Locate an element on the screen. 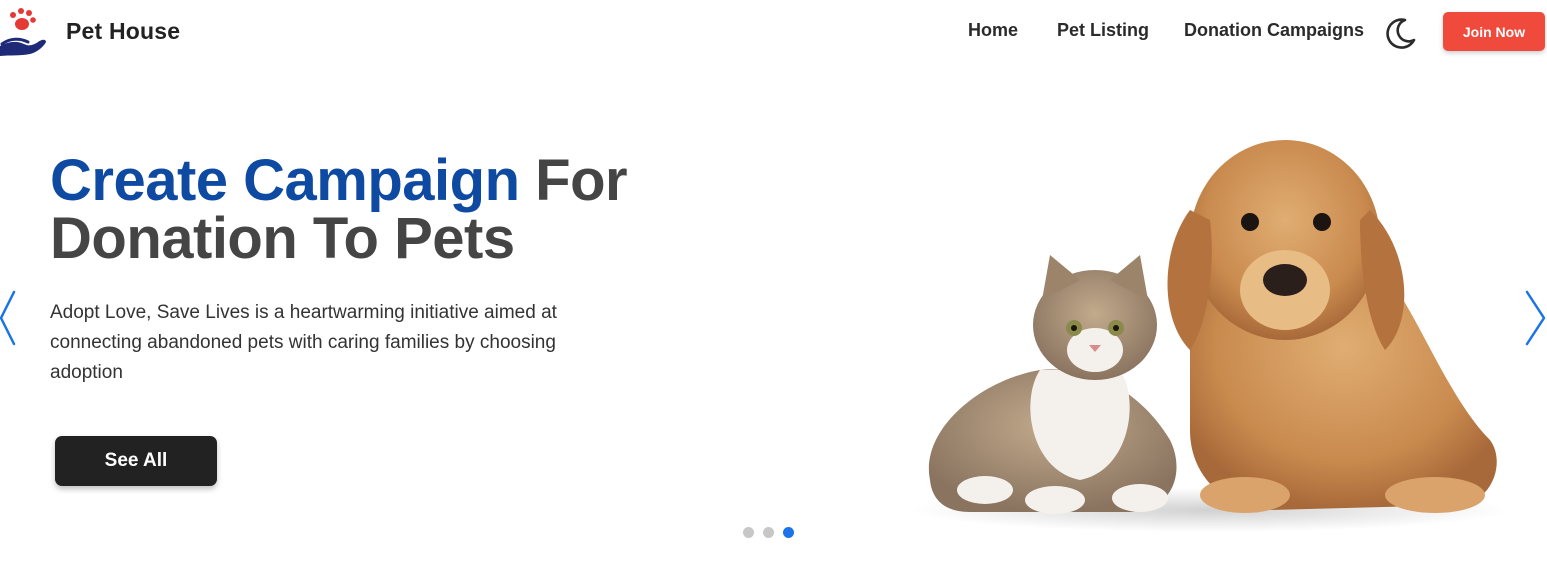 The image size is (1547, 574). moon-icon is located at coordinates (1400, 33).